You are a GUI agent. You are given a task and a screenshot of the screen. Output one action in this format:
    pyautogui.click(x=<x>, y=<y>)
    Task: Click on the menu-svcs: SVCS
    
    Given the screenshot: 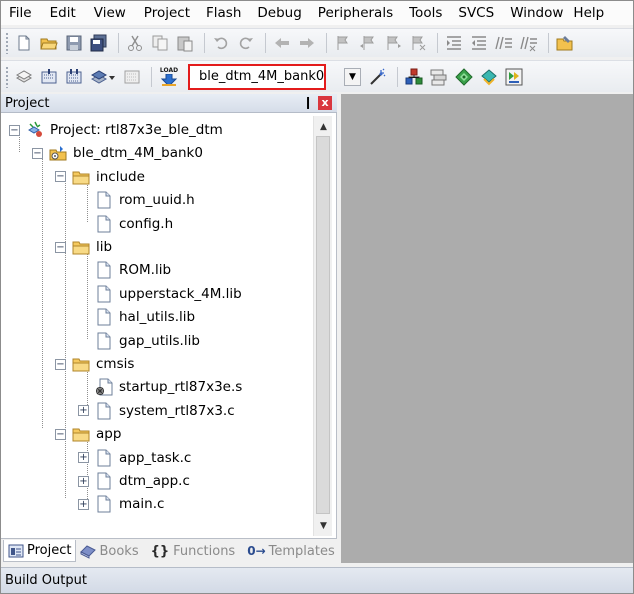 What is the action you would take?
    pyautogui.click(x=476, y=13)
    